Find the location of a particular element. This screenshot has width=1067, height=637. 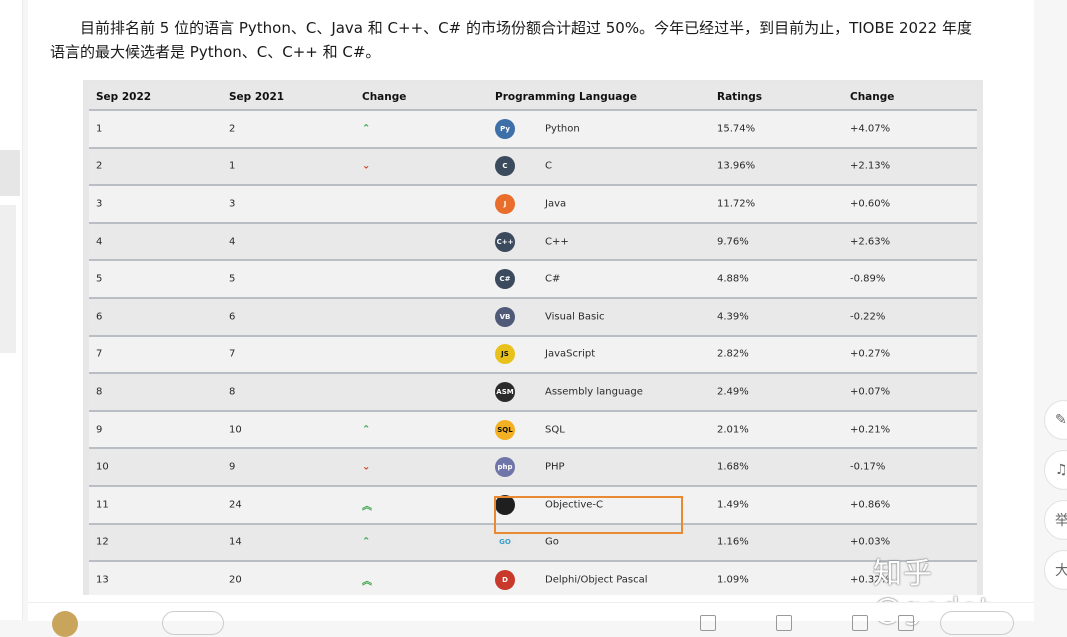

cell-rating: 15.74% is located at coordinates (736, 129).